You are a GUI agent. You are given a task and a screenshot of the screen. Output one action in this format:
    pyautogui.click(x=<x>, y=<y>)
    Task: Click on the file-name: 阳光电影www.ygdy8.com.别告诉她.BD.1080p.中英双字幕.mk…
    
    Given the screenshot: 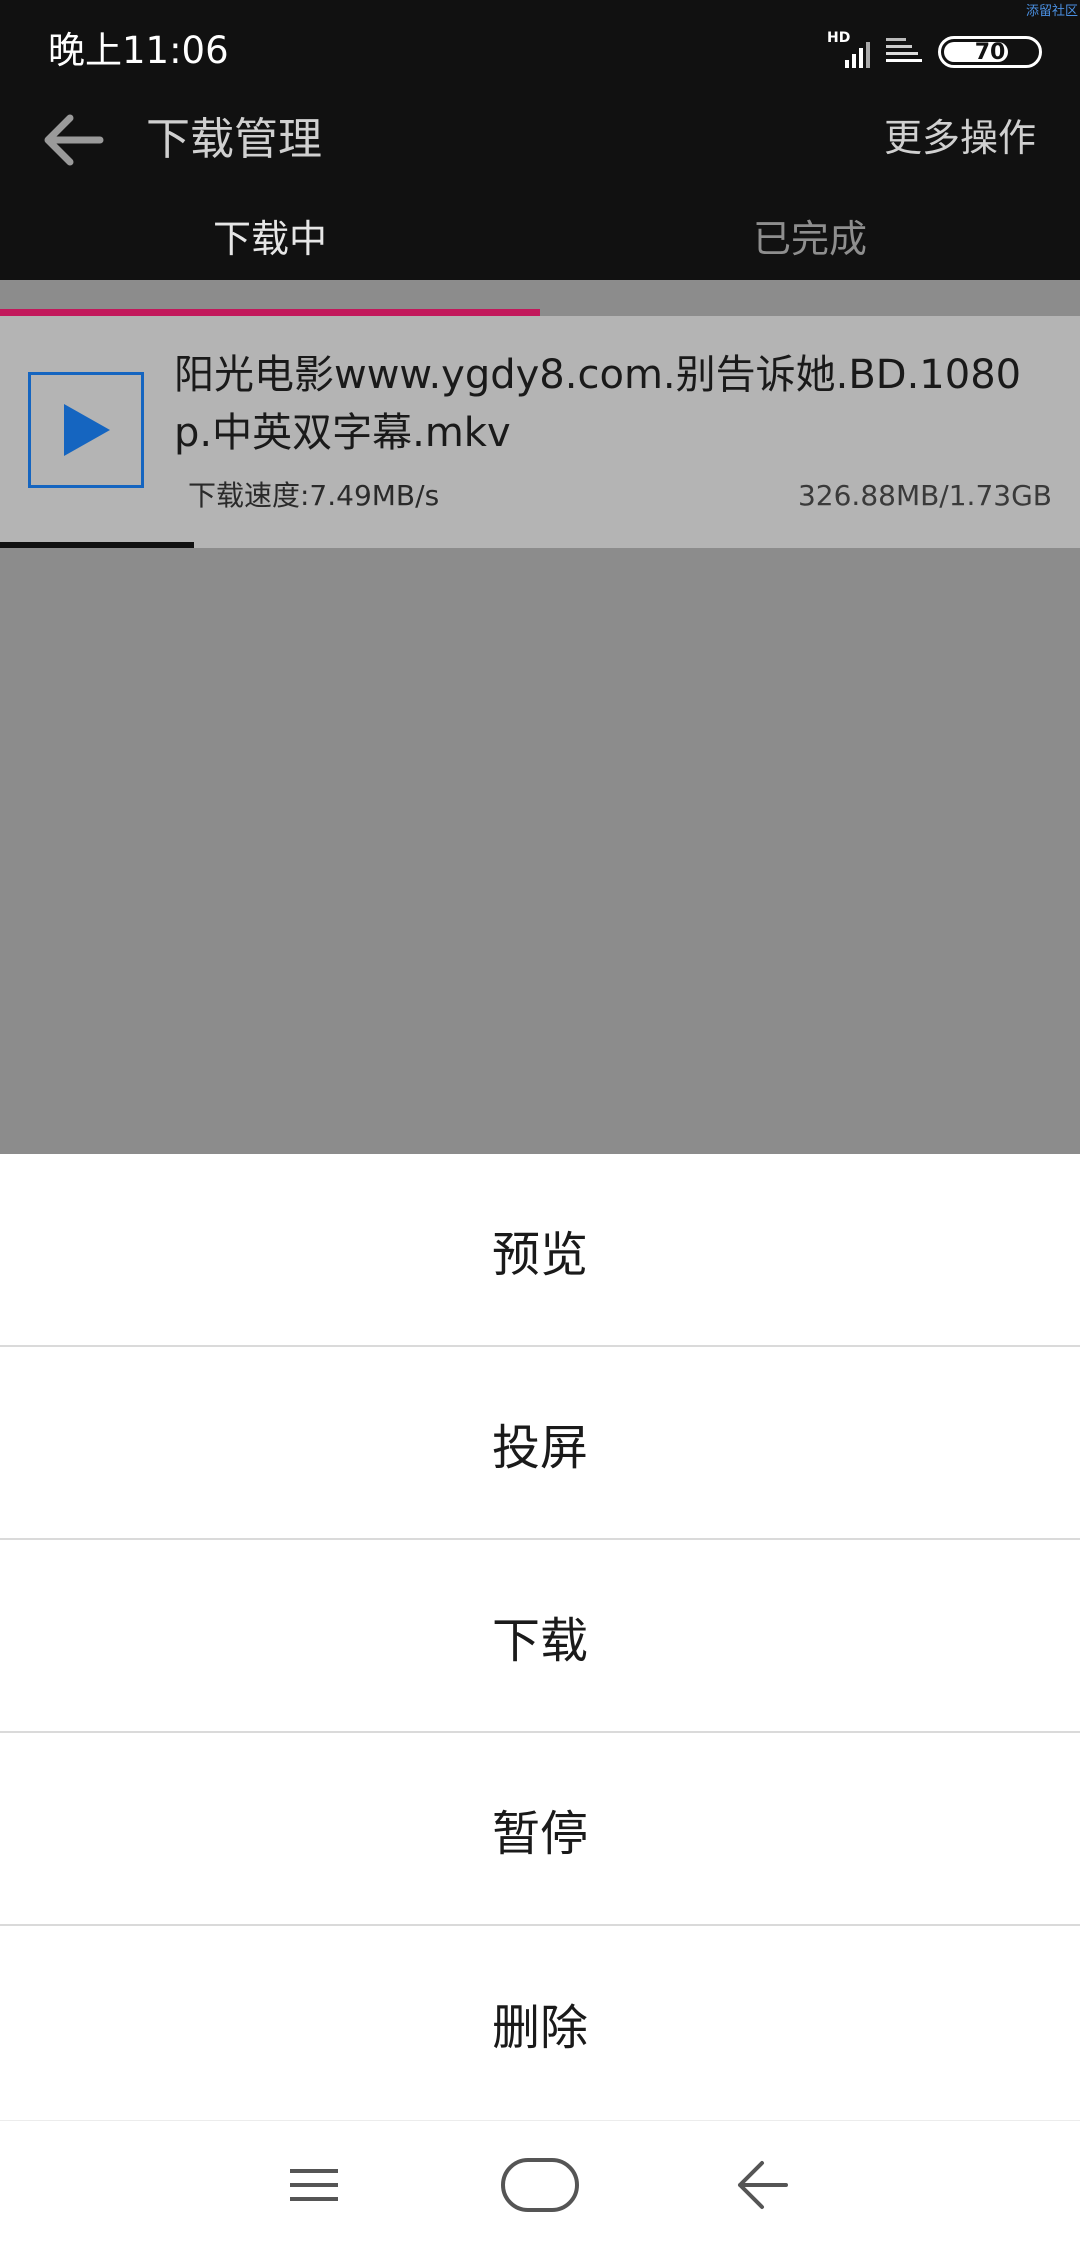 What is the action you would take?
    pyautogui.click(x=598, y=404)
    